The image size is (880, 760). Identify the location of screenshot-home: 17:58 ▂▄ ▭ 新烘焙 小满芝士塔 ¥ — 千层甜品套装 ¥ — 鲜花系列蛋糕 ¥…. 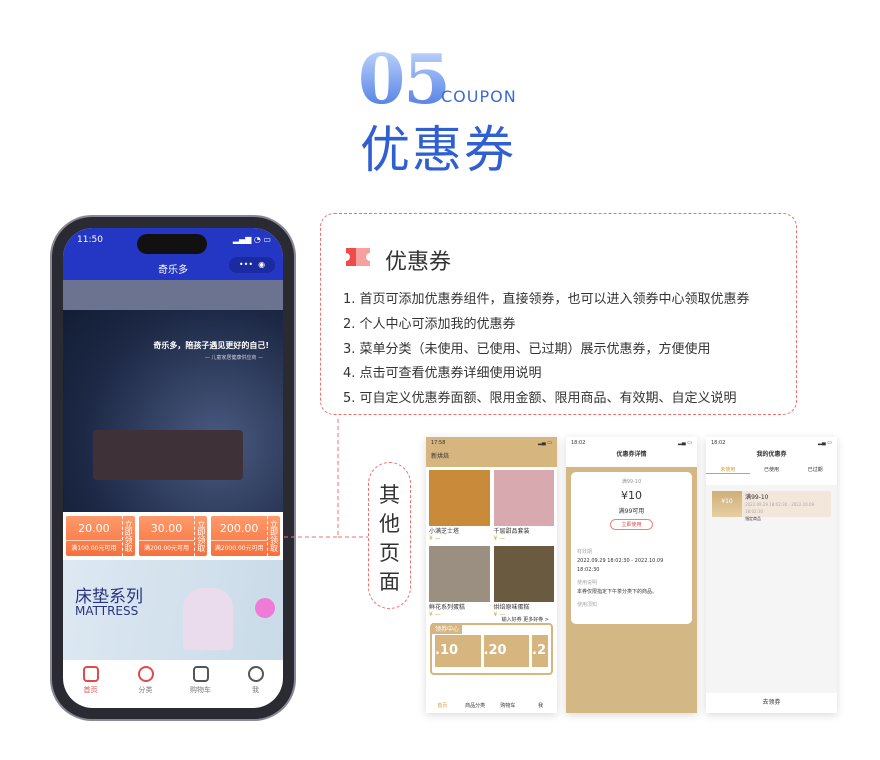
(491, 575).